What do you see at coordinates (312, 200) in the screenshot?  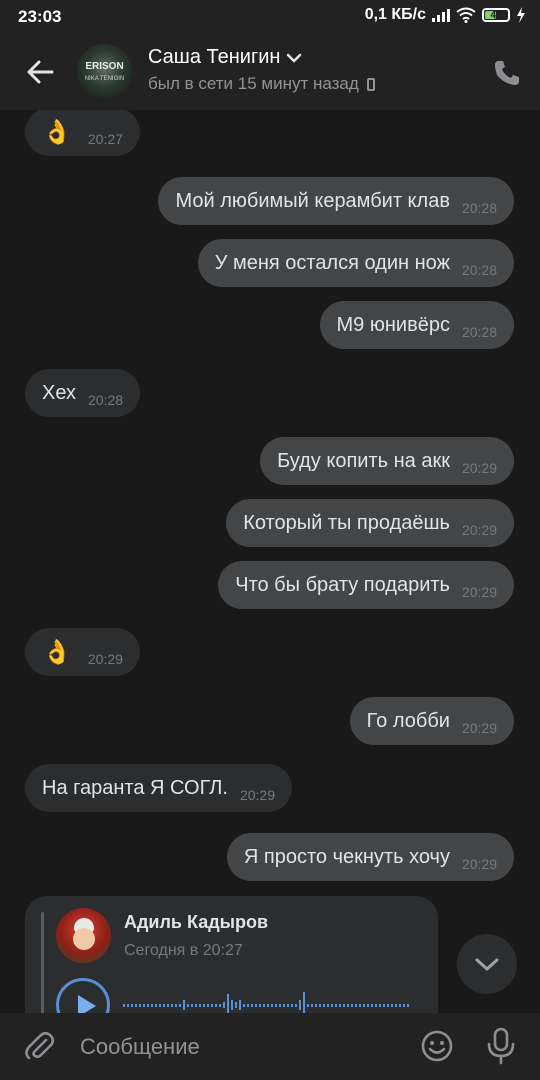 I see `message-text: Мой любимый керамбит клав` at bounding box center [312, 200].